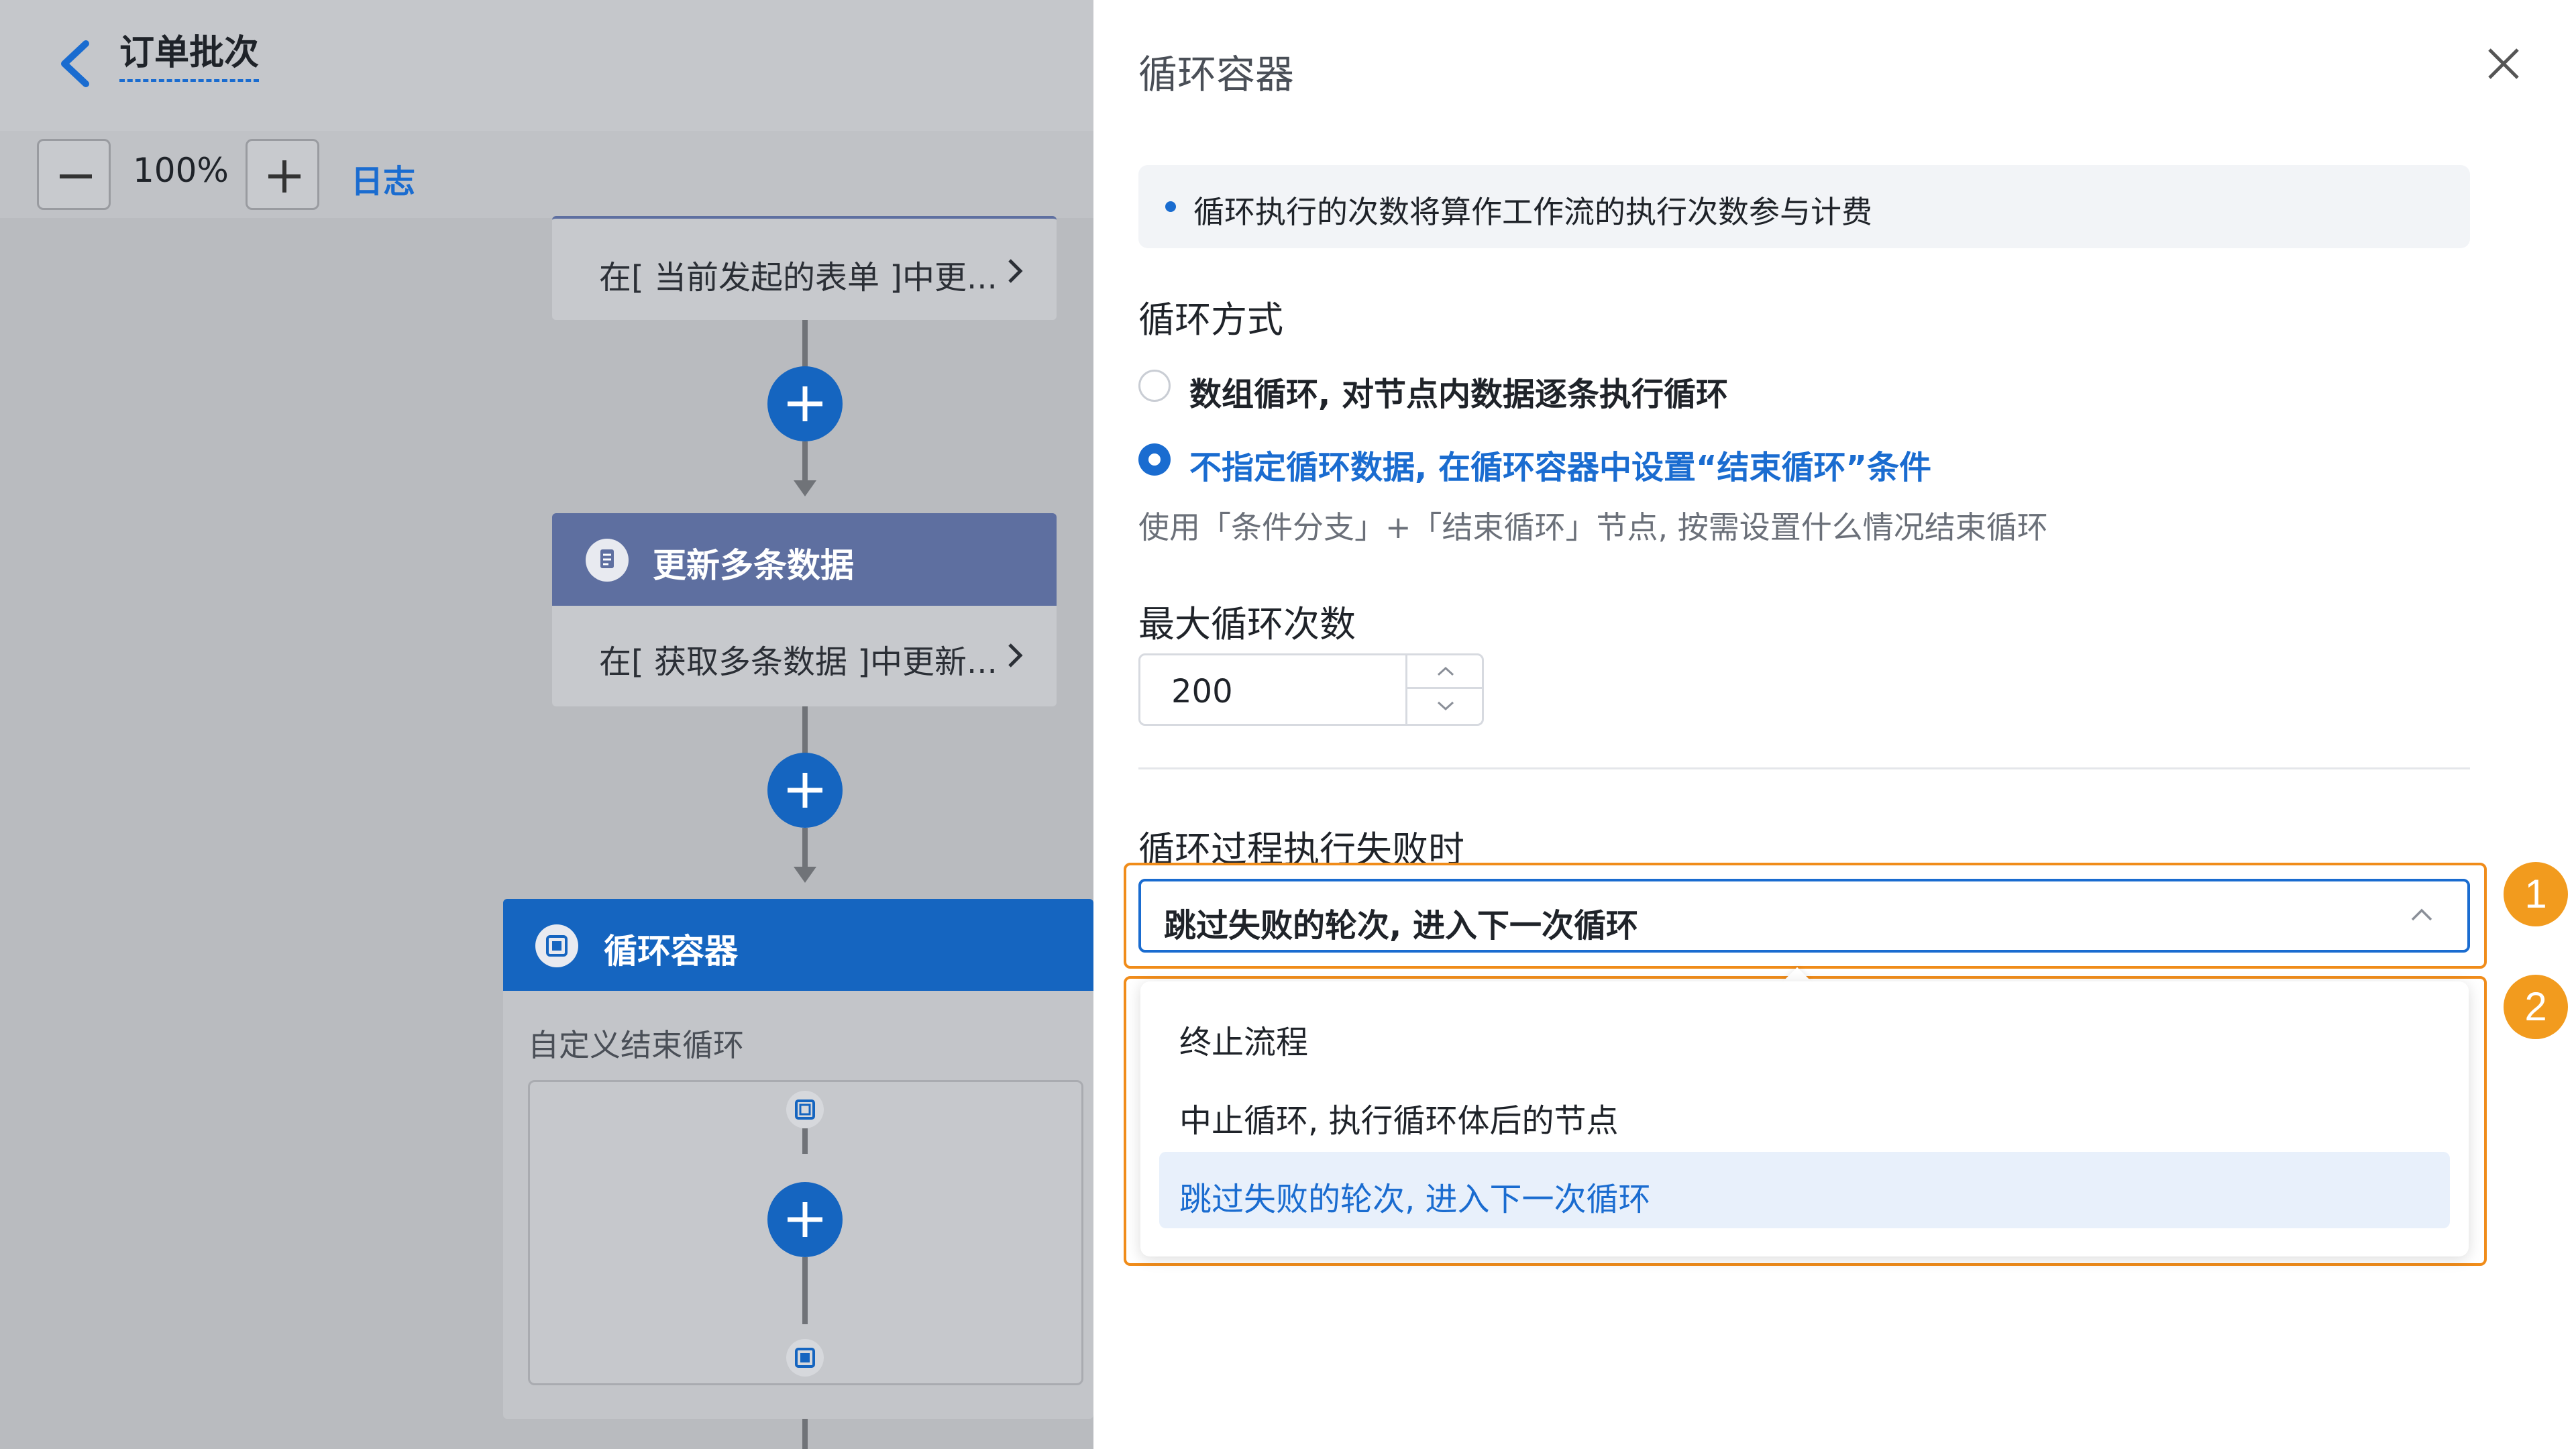 The image size is (2576, 1449). What do you see at coordinates (1401, 926) in the screenshot?
I see `on-failure-selected-value: 跳过失败的轮次, 进入下一次循环` at bounding box center [1401, 926].